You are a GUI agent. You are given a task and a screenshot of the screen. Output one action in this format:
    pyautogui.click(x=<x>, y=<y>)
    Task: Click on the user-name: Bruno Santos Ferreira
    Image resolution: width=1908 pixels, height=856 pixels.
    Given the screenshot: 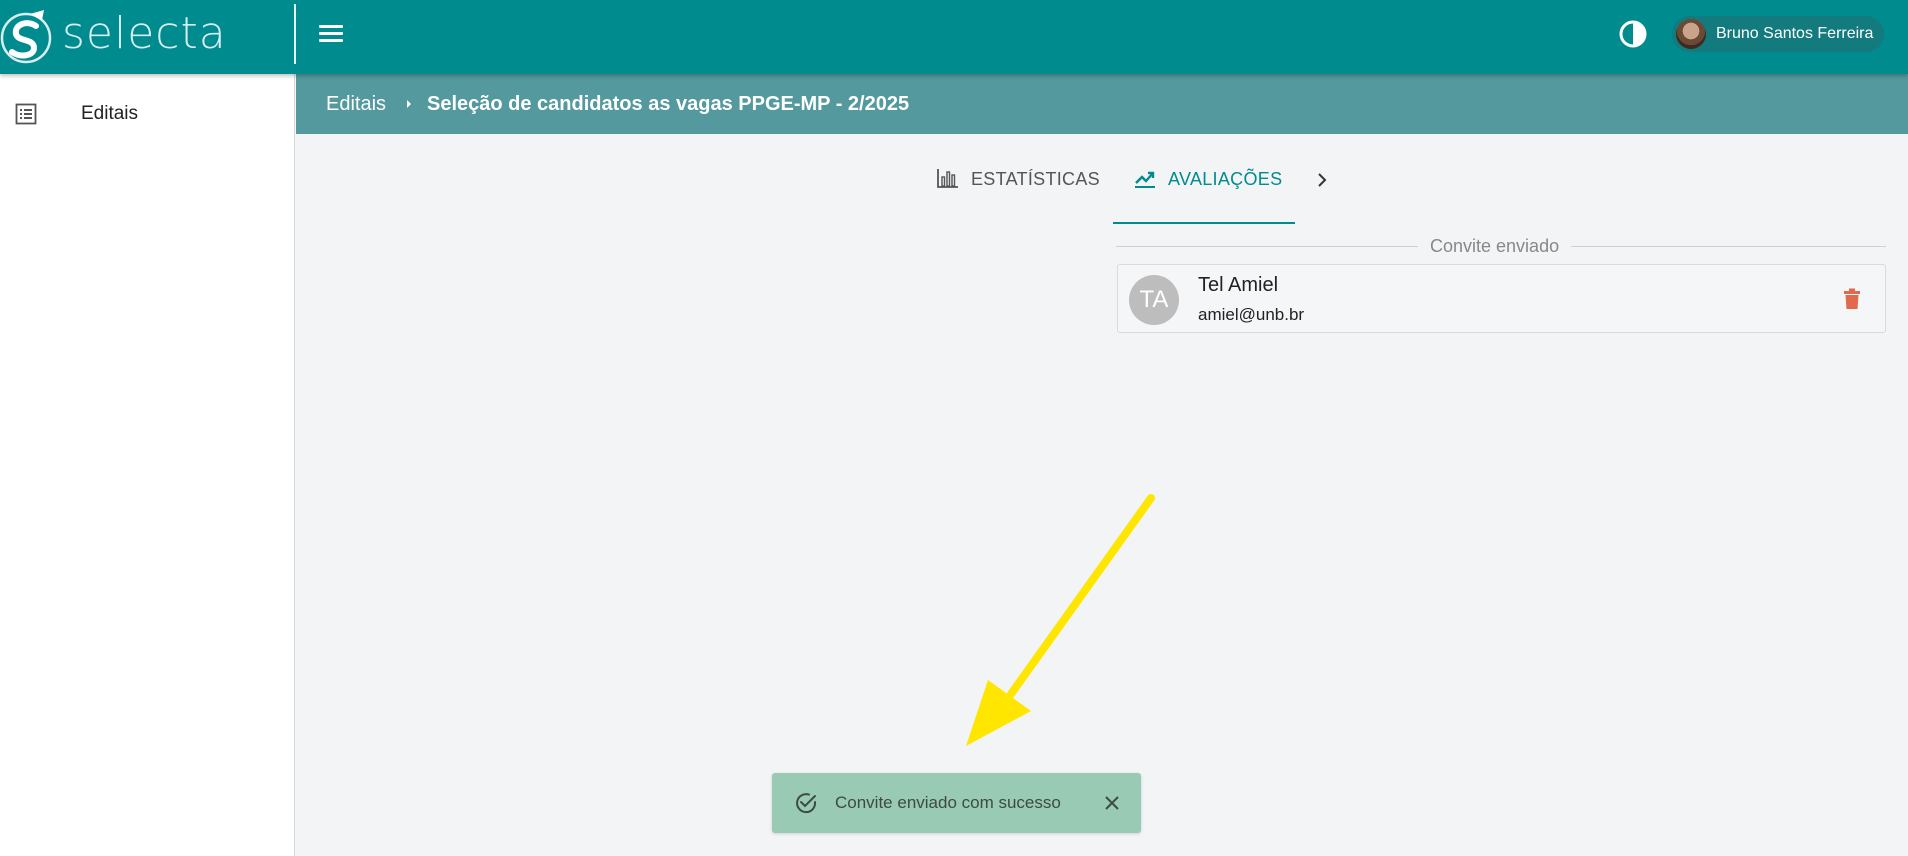 What is the action you would take?
    pyautogui.click(x=1795, y=33)
    